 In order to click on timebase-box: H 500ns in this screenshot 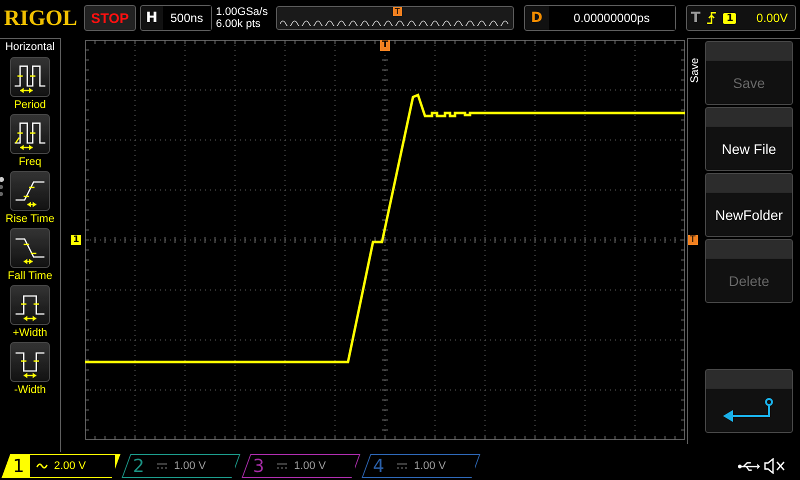, I will do `click(176, 18)`.